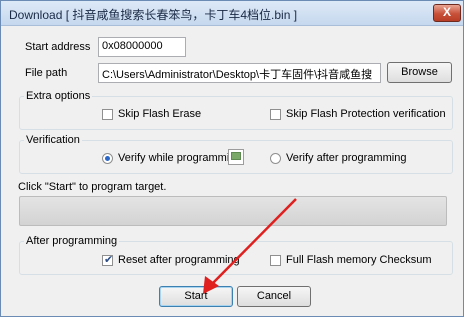 This screenshot has width=464, height=317. What do you see at coordinates (254, 241) in the screenshot?
I see `arrow-shaft` at bounding box center [254, 241].